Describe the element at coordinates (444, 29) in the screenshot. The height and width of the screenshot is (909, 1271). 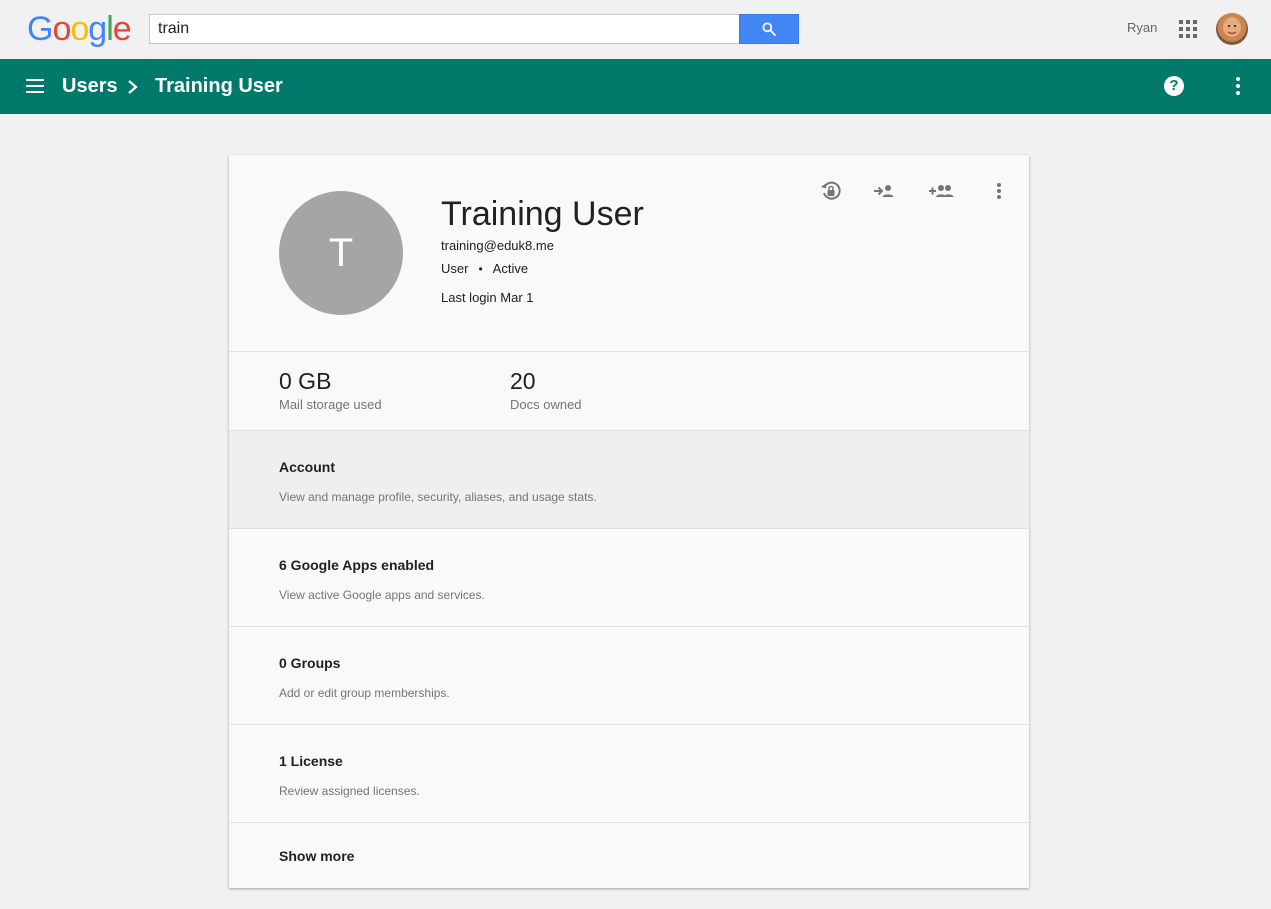
I see `search-input` at that location.